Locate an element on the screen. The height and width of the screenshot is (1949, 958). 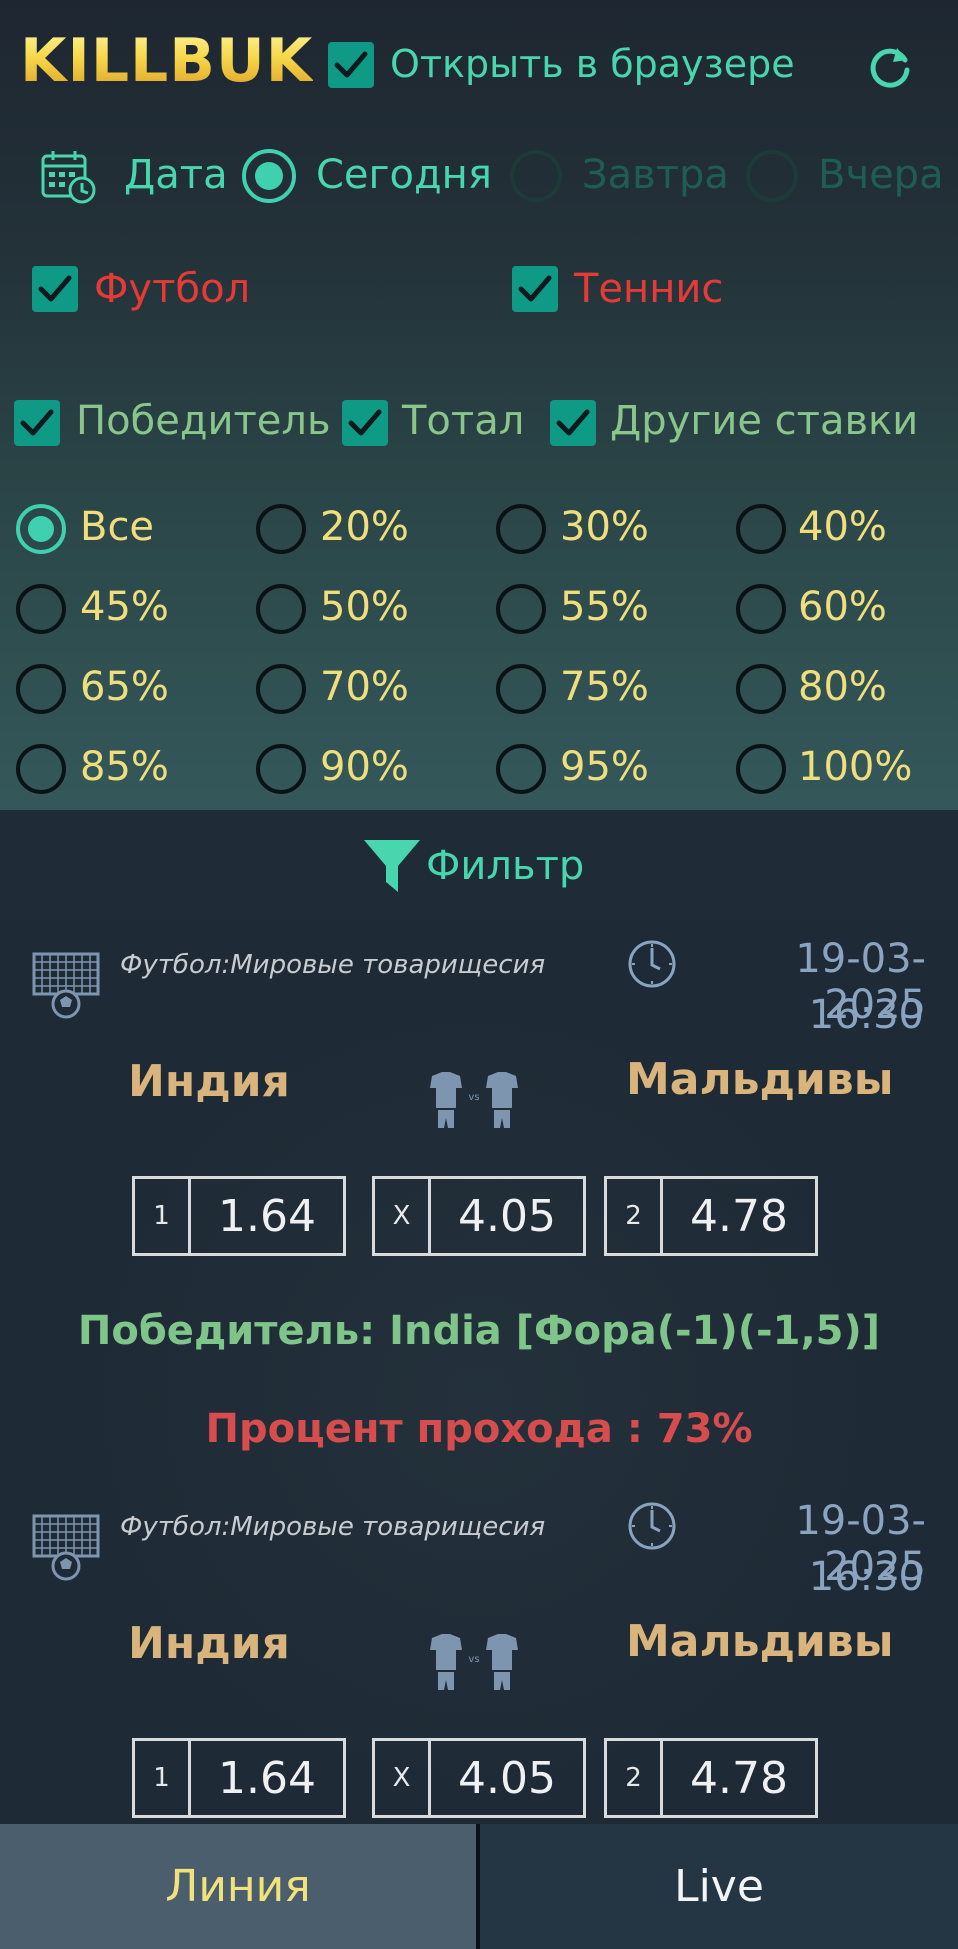
date-radio-today is located at coordinates (269, 176).